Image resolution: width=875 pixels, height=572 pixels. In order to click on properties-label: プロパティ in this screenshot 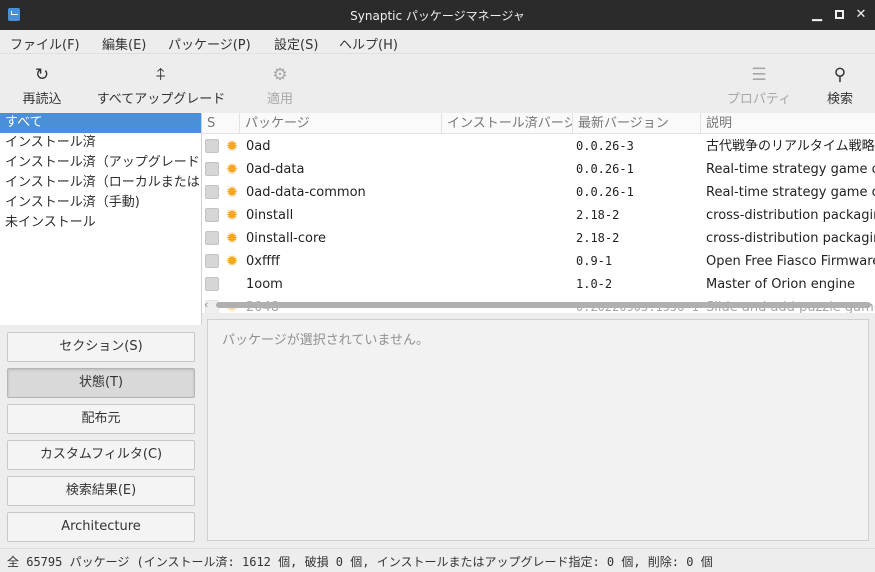, I will do `click(759, 99)`.